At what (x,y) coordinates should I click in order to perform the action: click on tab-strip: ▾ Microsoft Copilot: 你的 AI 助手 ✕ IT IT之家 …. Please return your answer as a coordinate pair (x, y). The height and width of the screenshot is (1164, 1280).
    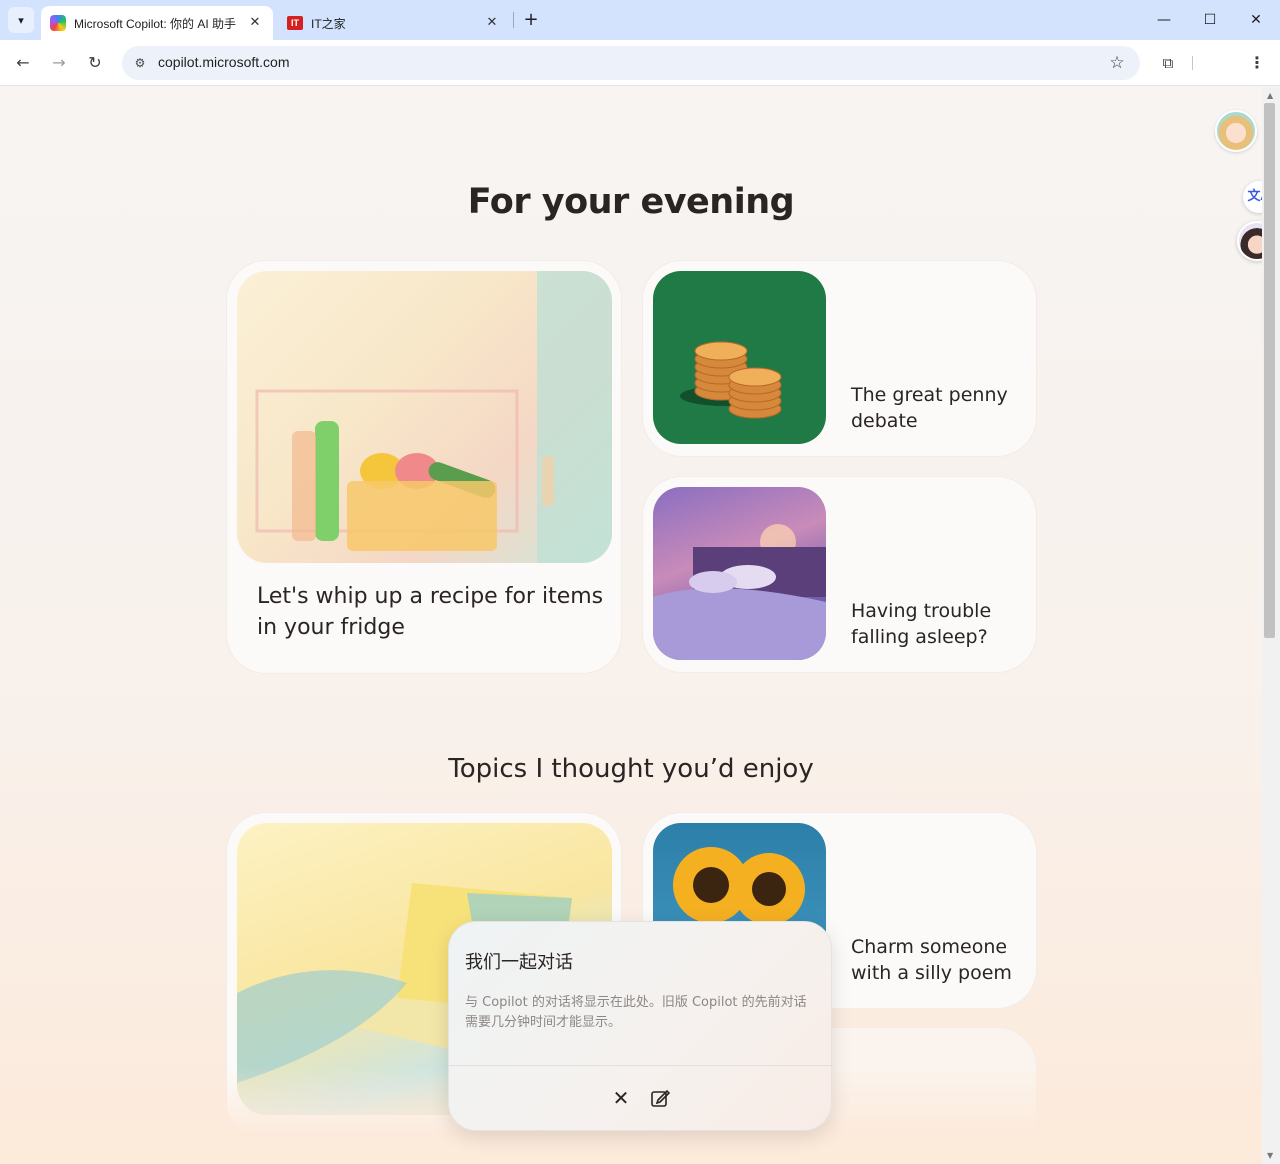
    Looking at the image, I should click on (640, 20).